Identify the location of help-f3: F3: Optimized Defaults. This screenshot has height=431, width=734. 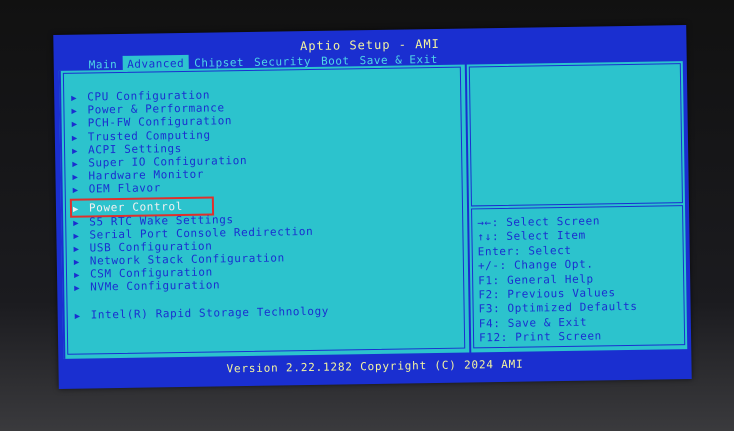
(558, 308).